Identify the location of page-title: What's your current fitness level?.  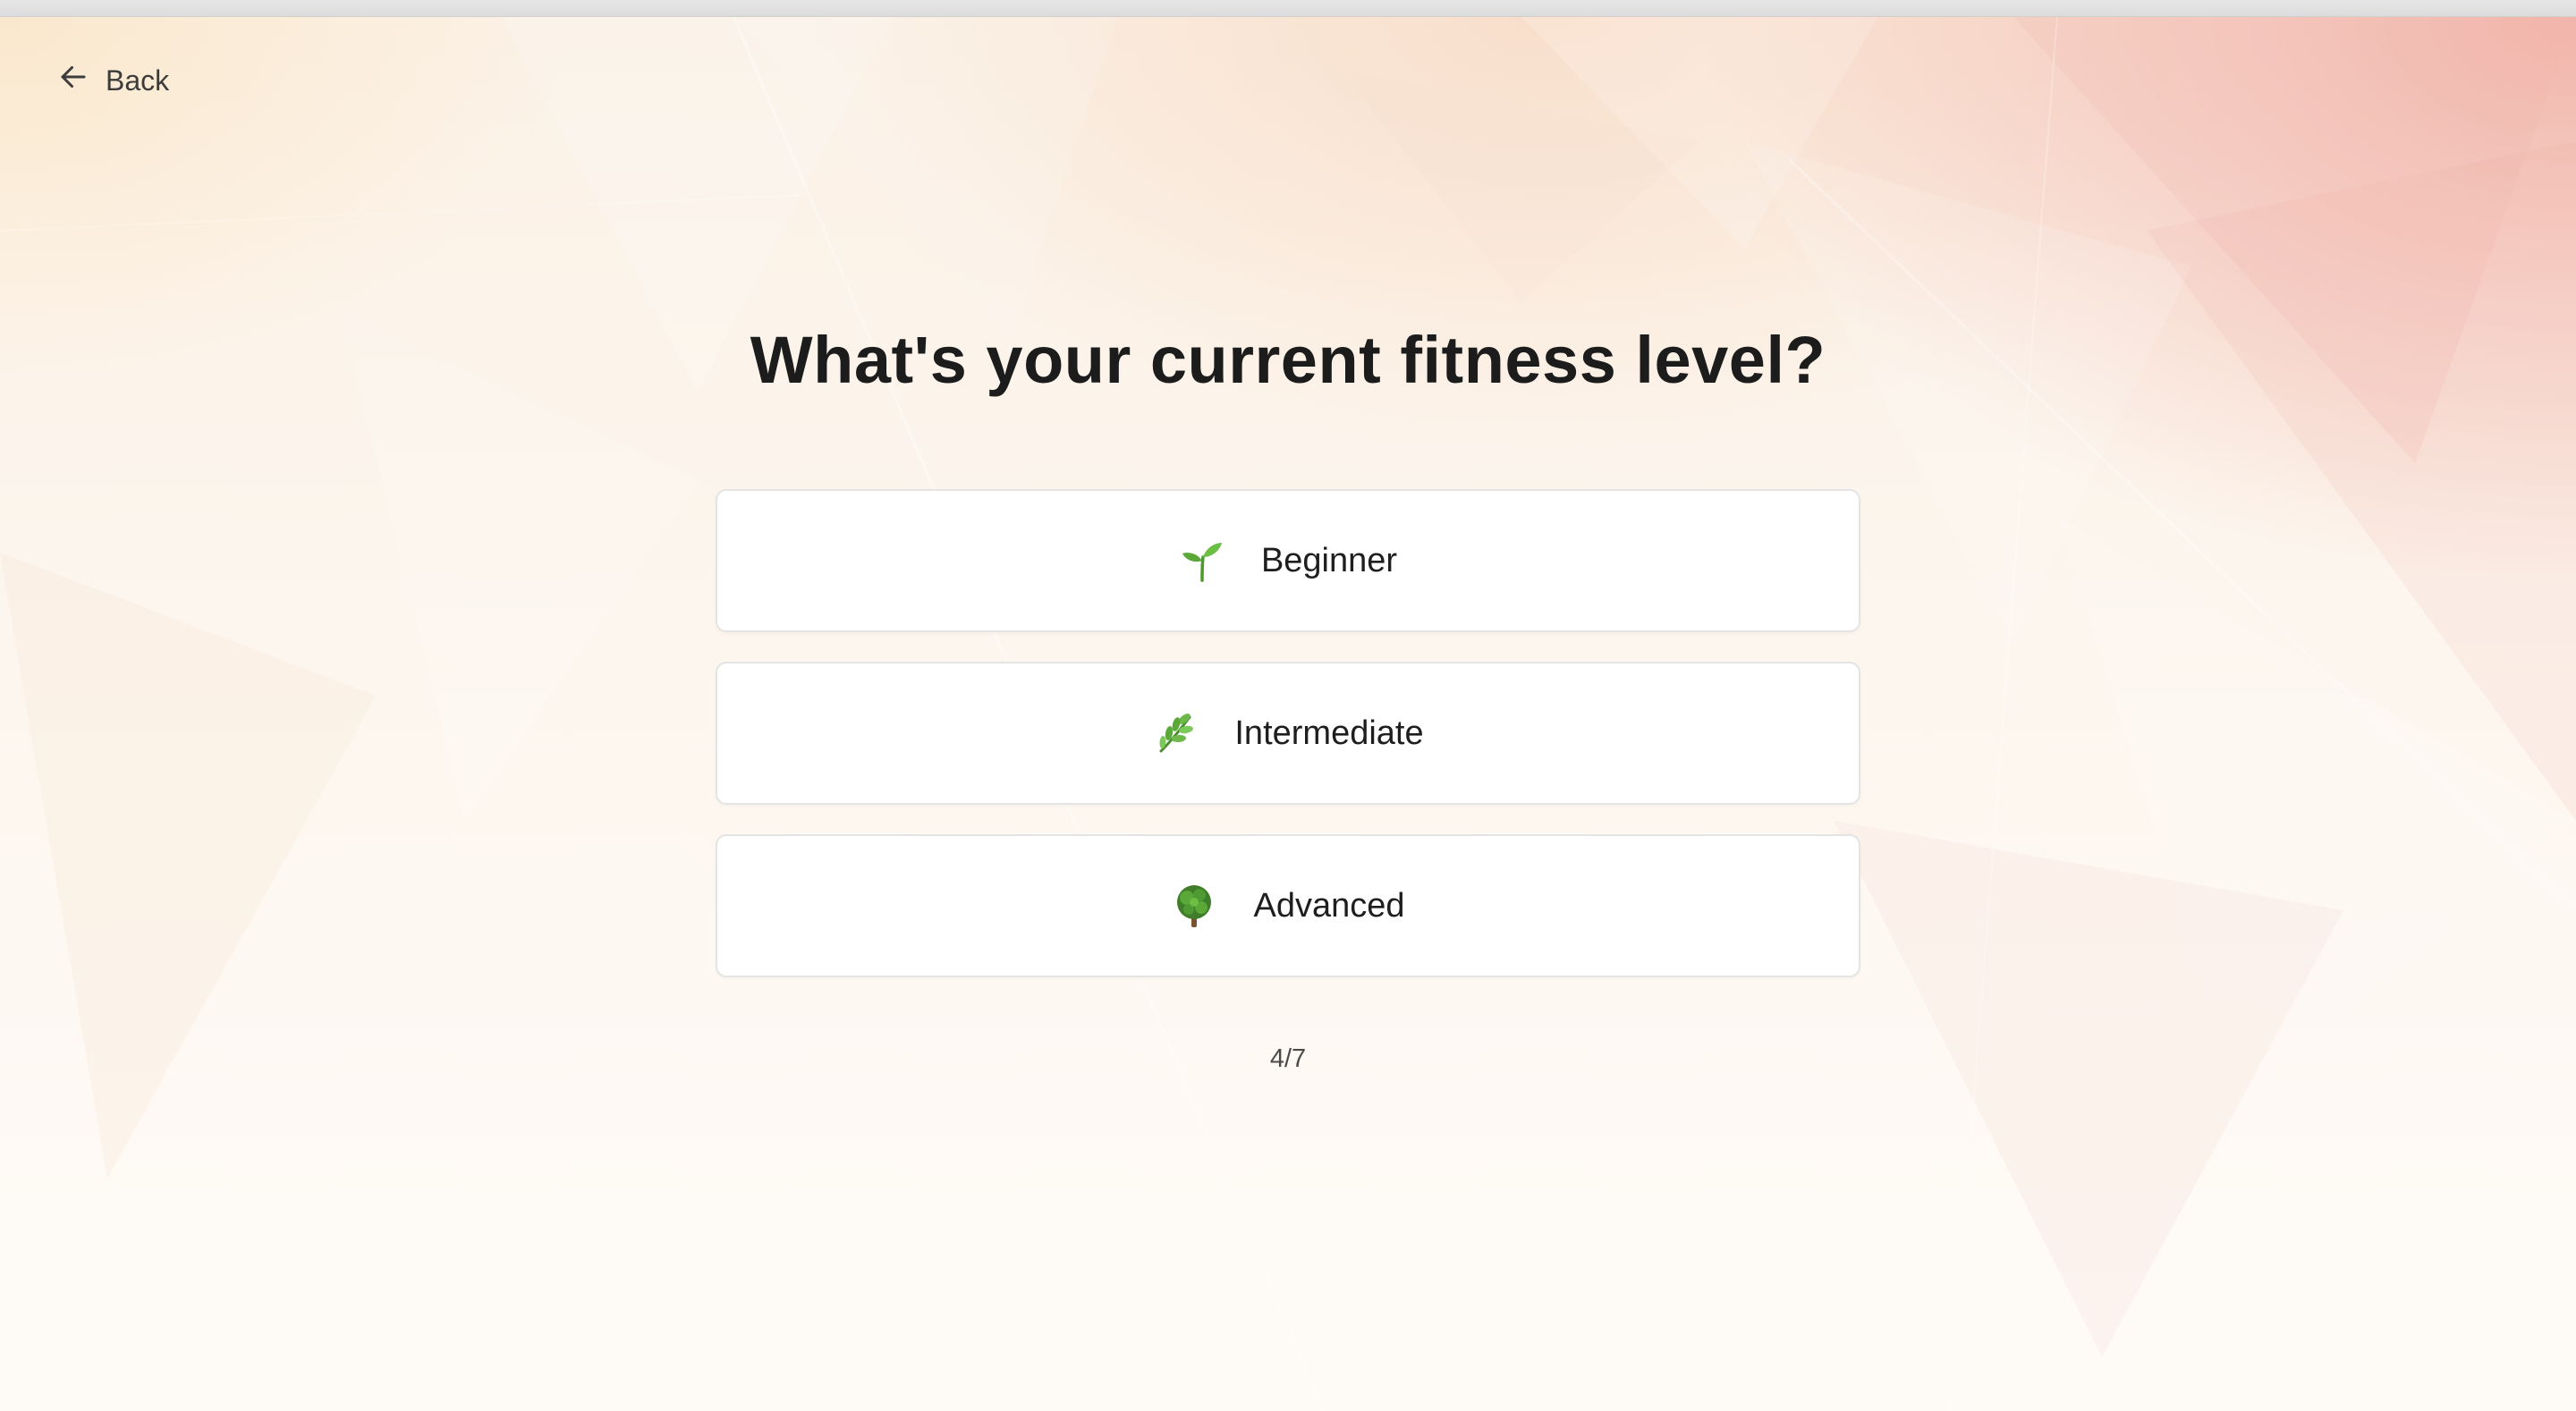
(1288, 360).